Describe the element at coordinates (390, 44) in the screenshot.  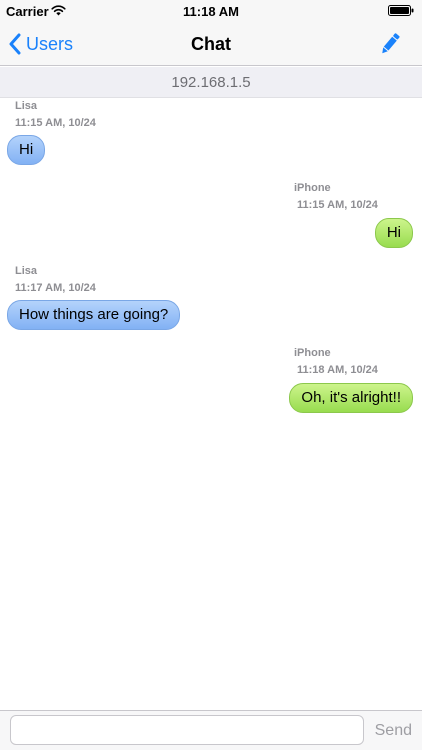
I see `pencil-icon` at that location.